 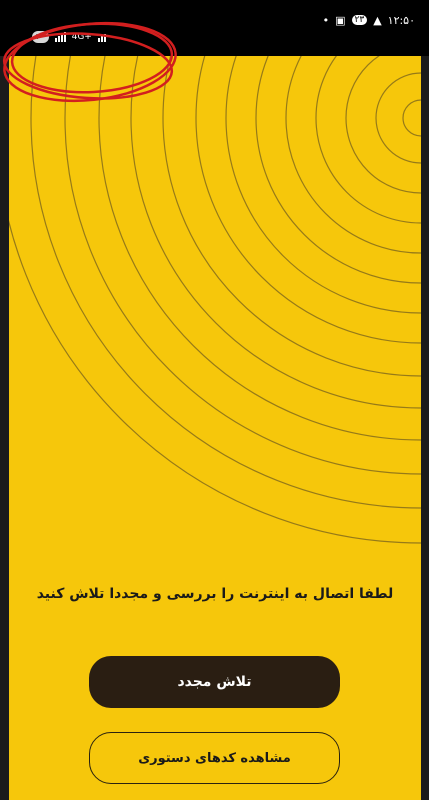 I want to click on status-left-icons: ۲۰ 4G+, so click(x=69, y=37).